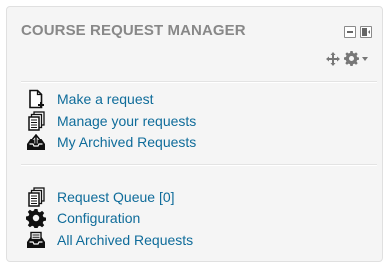 This screenshot has height=270, width=391. What do you see at coordinates (98, 218) in the screenshot?
I see `menu-item-label: Configuration` at bounding box center [98, 218].